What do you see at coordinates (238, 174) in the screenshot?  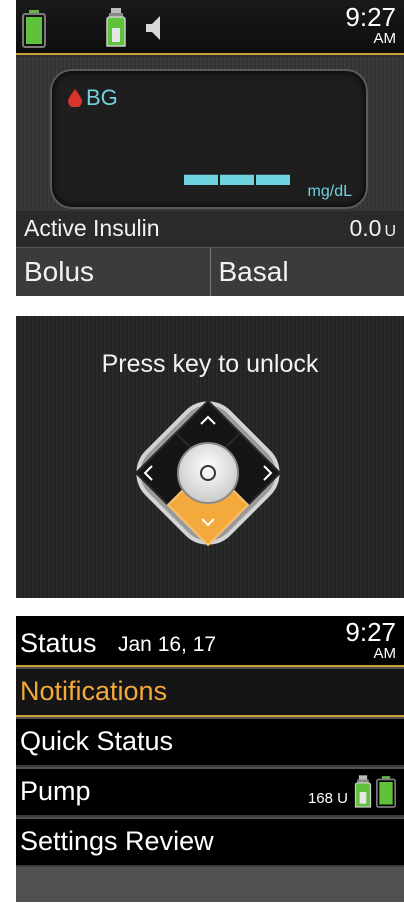 I see `bg-value: ▬▬▬` at bounding box center [238, 174].